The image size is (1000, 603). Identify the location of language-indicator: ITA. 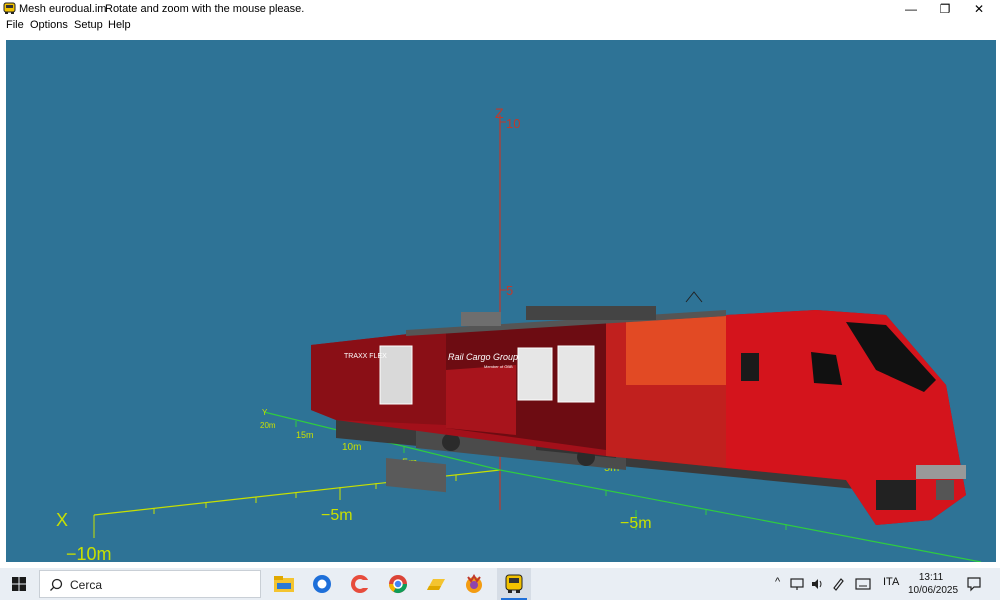
(891, 582).